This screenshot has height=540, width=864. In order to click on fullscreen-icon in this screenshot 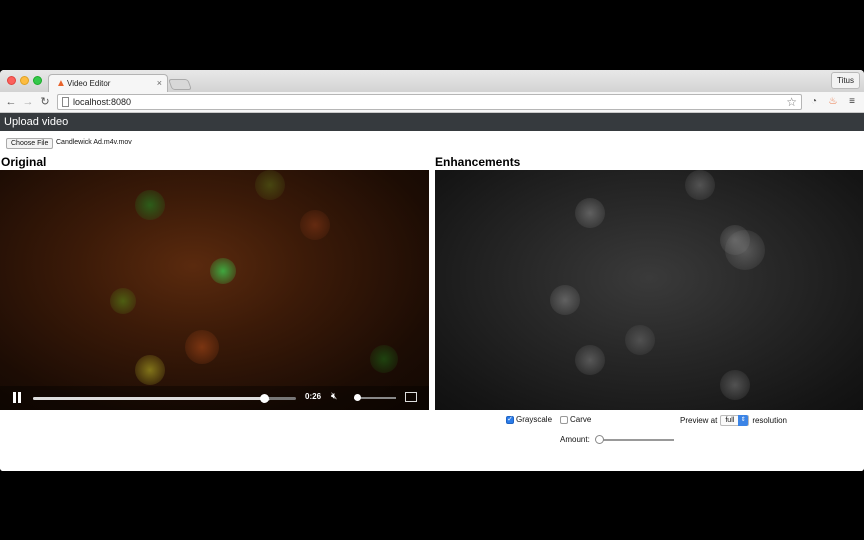, I will do `click(411, 397)`.